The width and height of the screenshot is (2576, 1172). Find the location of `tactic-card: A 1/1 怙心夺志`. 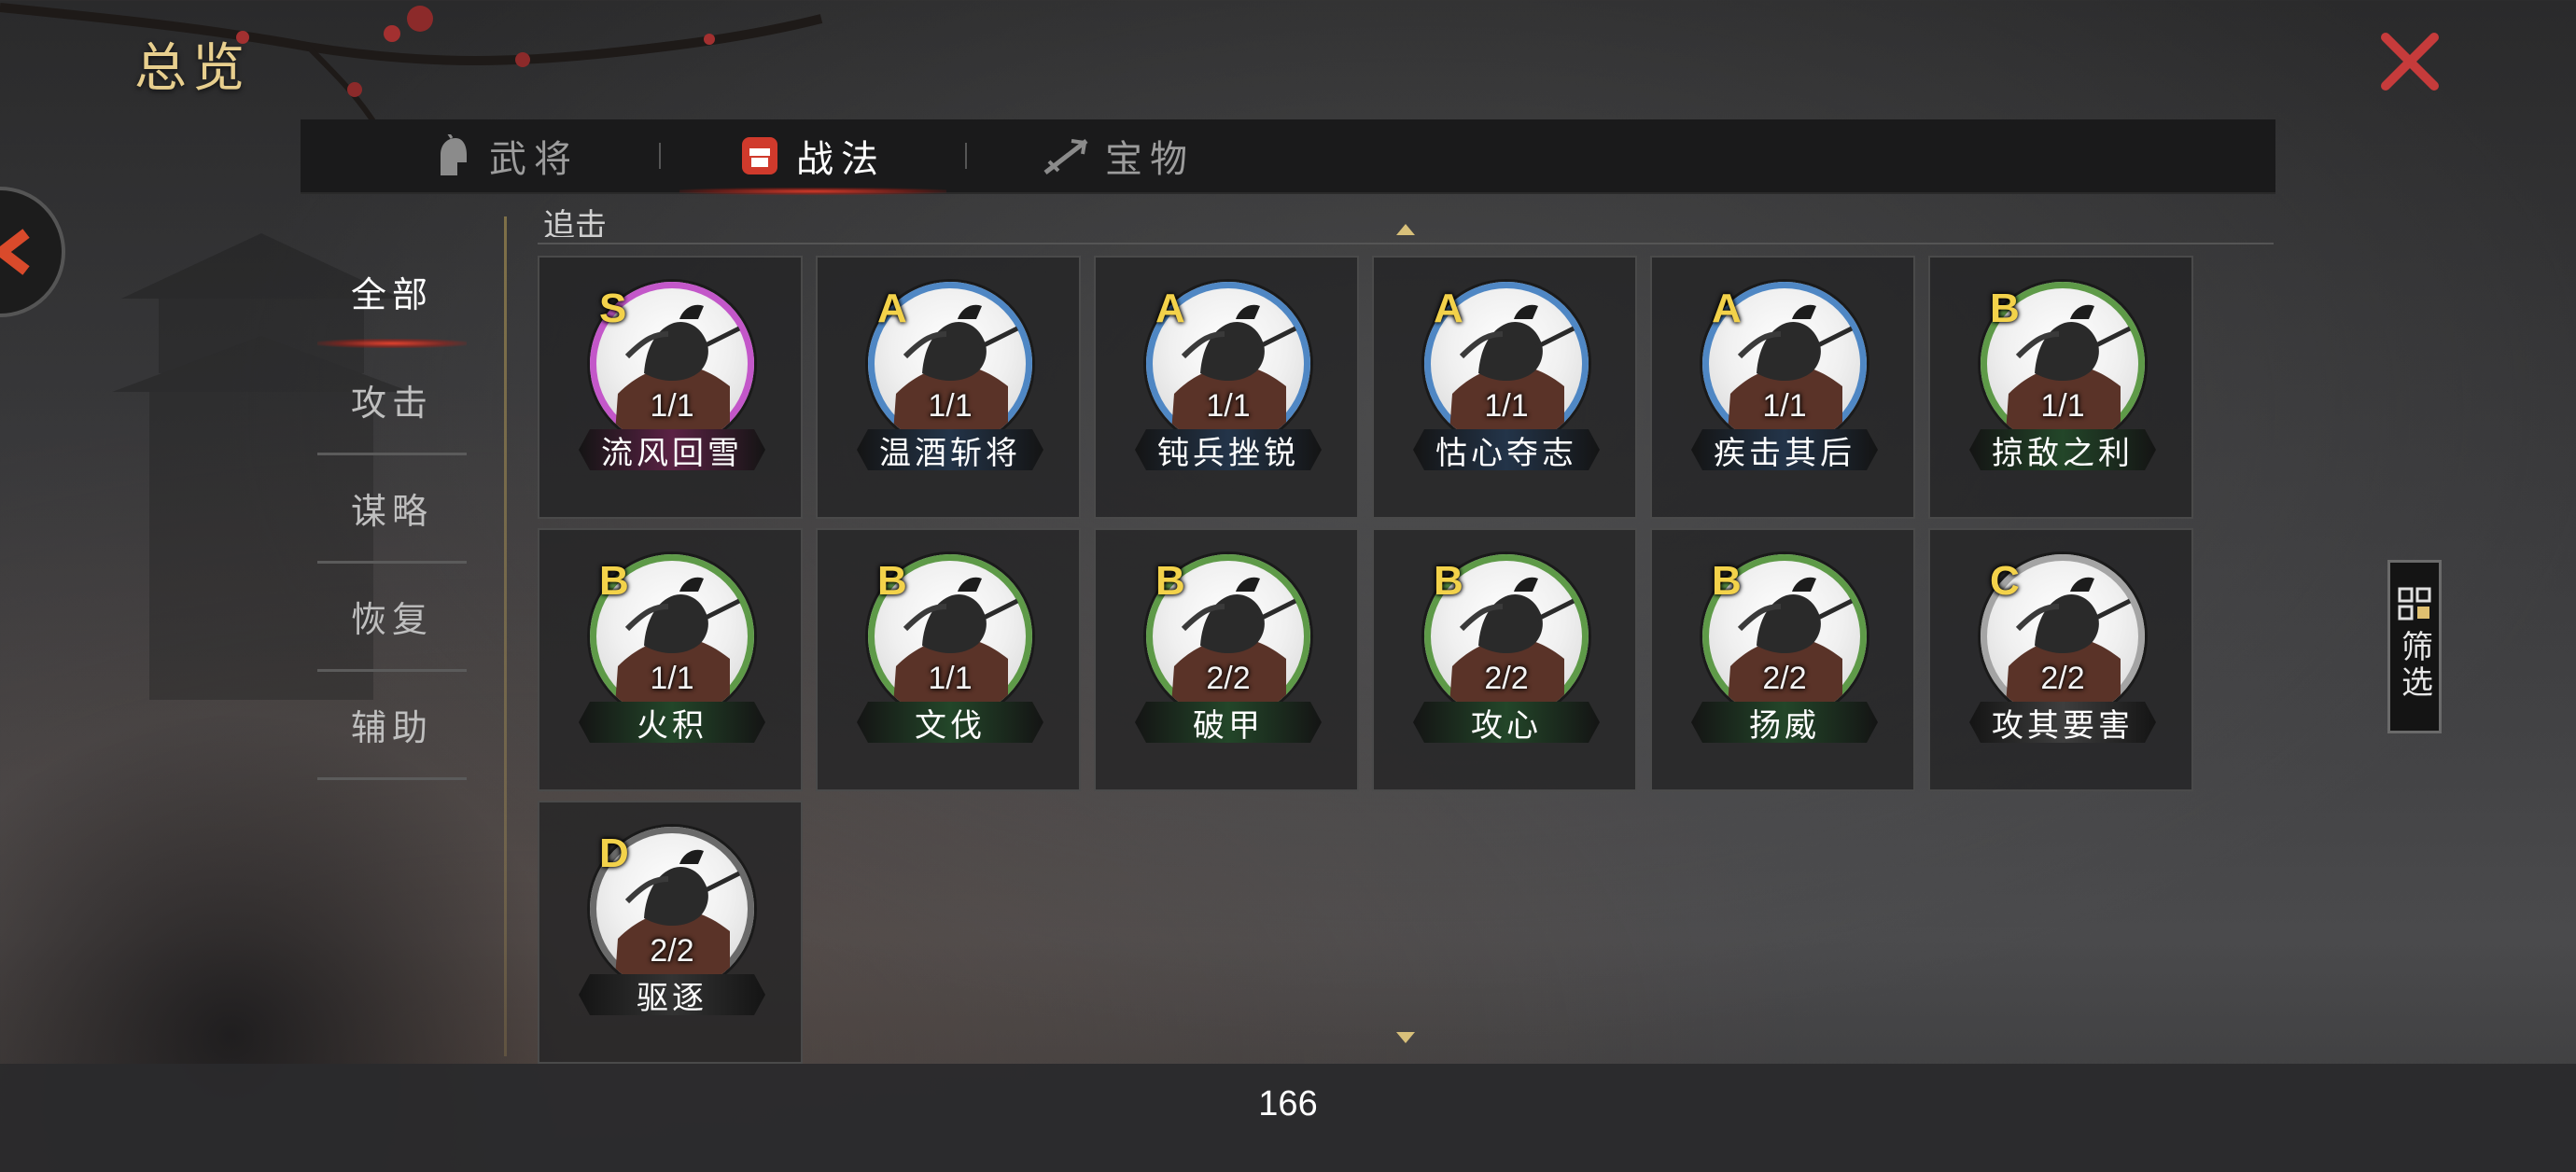

tactic-card: A 1/1 怙心夺志 is located at coordinates (1504, 387).